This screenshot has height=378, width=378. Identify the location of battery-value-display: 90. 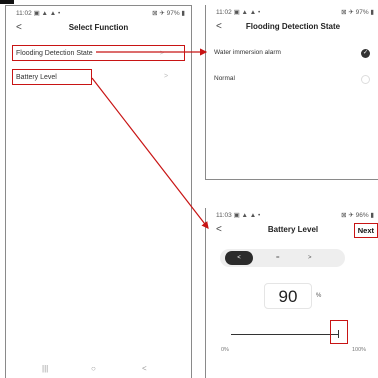
(288, 296).